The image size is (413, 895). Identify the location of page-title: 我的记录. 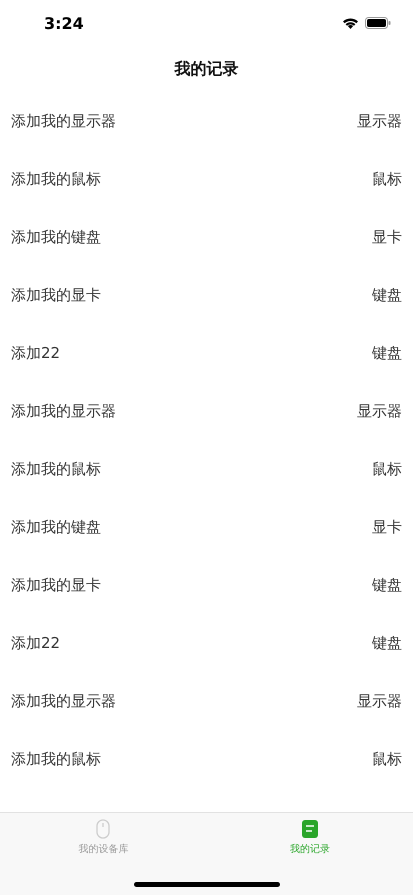
(206, 69).